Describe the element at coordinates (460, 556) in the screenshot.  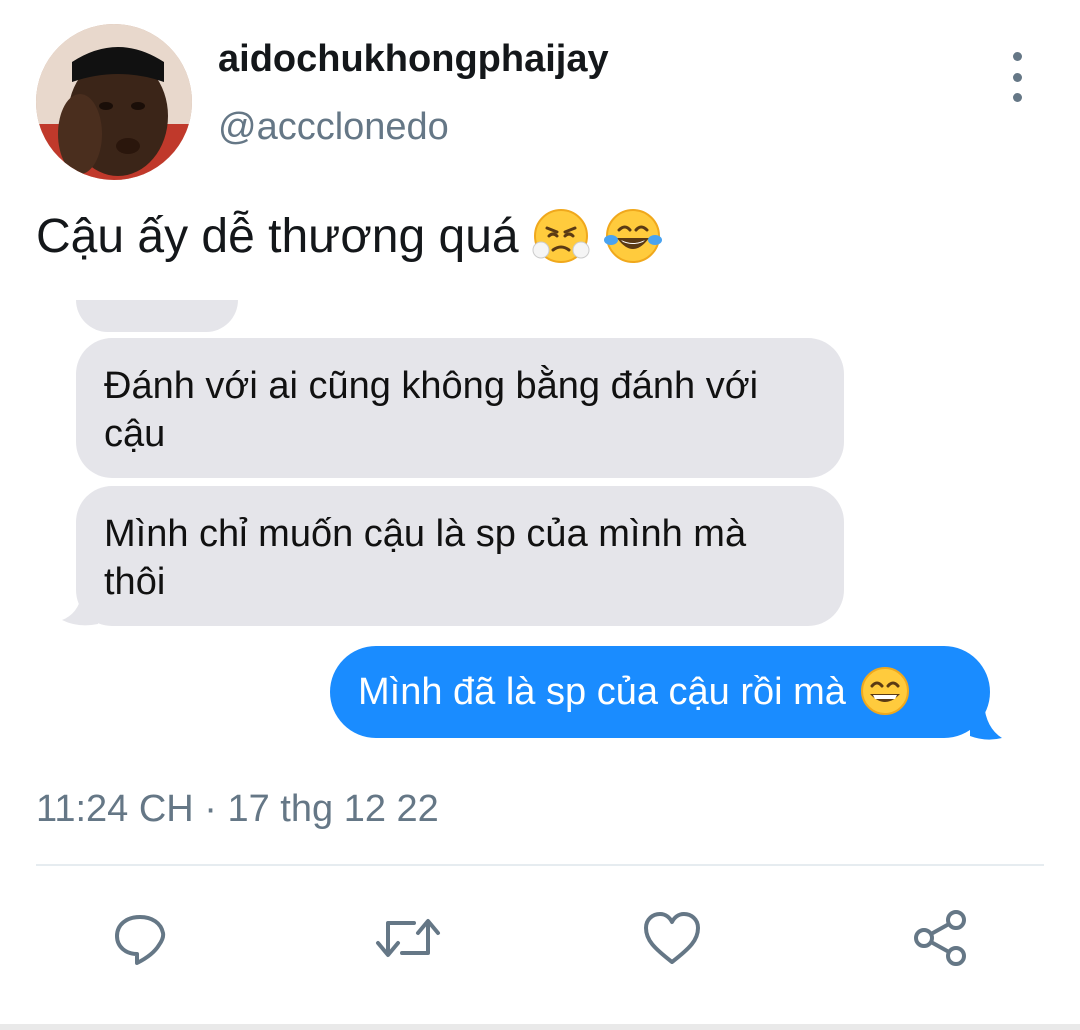
I see `incoming-message: Mình chỉ muốn cậu là sp của mình mà thôi` at that location.